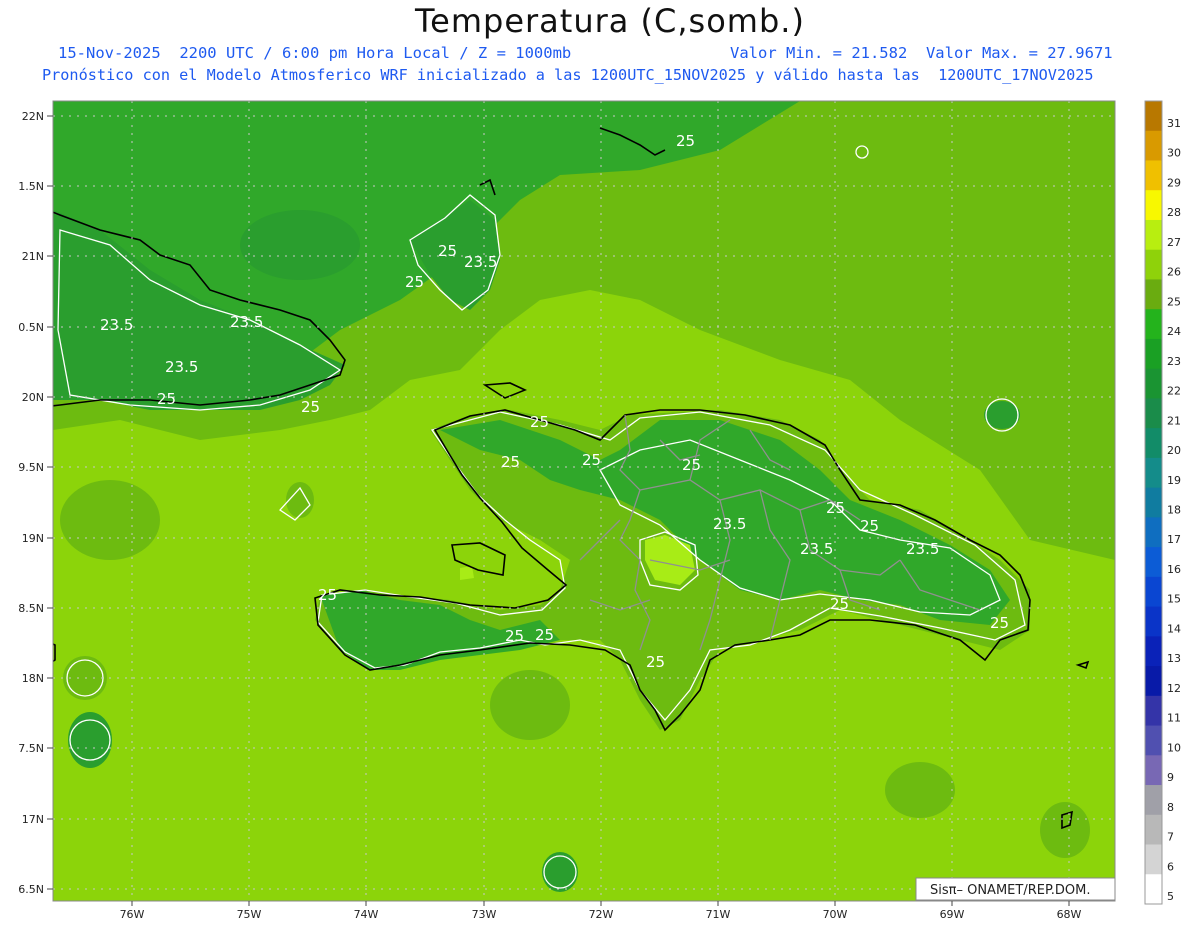 The width and height of the screenshot is (1200, 927). Describe the element at coordinates (1174, 599) in the screenshot. I see `legend-label: 15` at that location.